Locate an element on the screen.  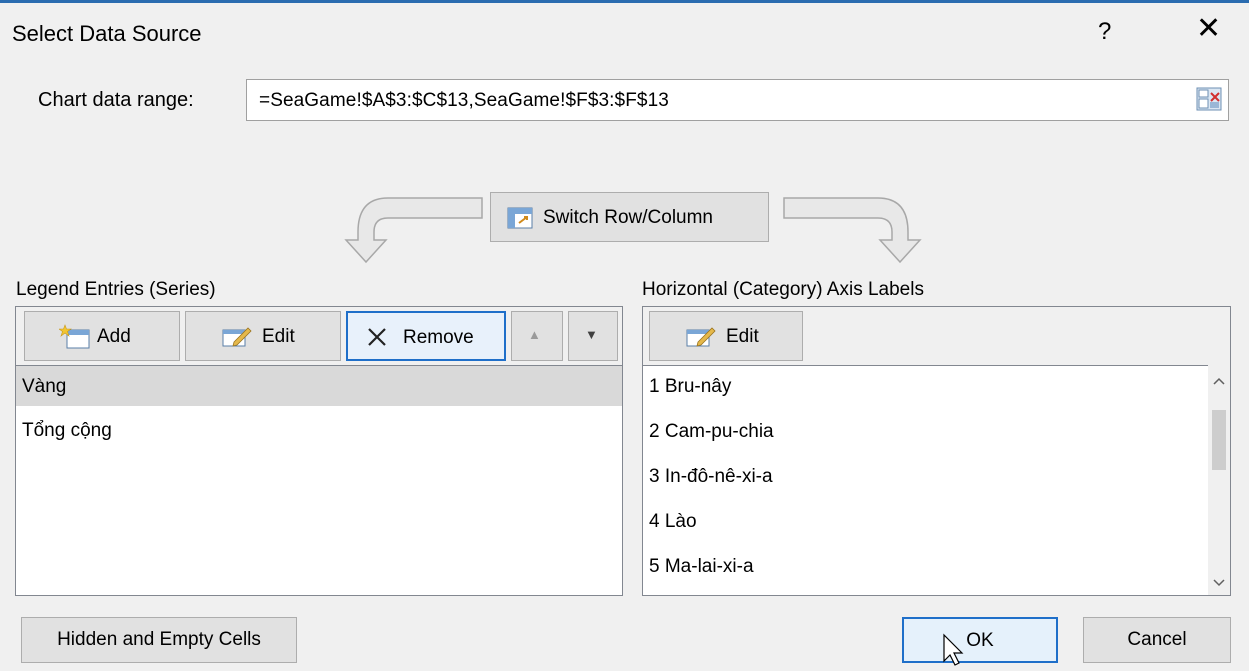
category-item-label: 1 Bru-nây is located at coordinates (690, 386).